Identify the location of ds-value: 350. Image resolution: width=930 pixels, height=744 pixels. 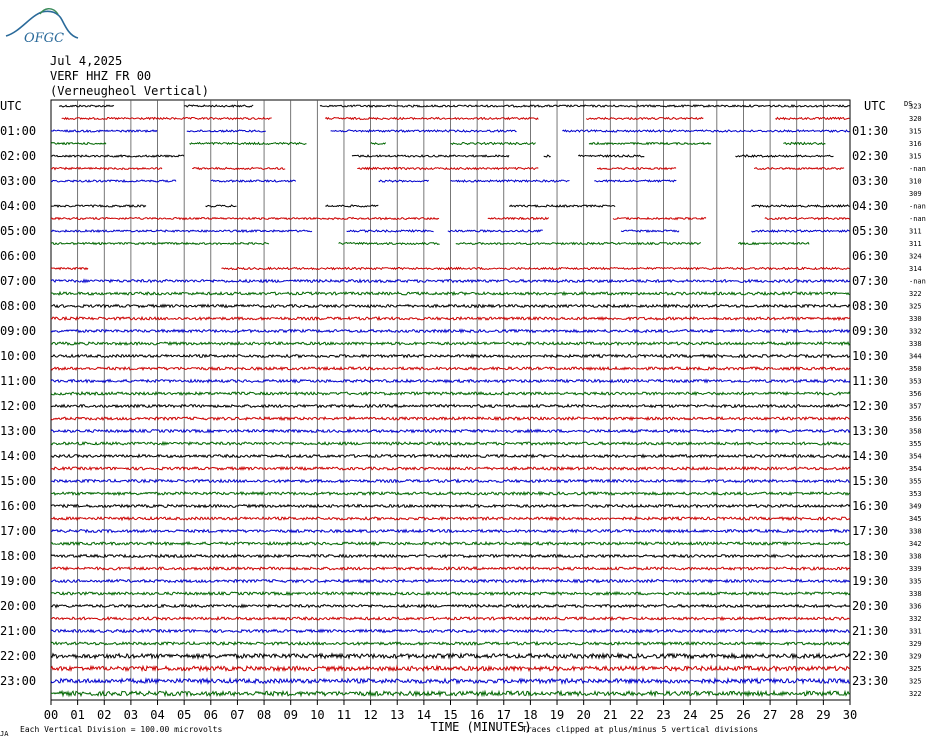
(915, 369).